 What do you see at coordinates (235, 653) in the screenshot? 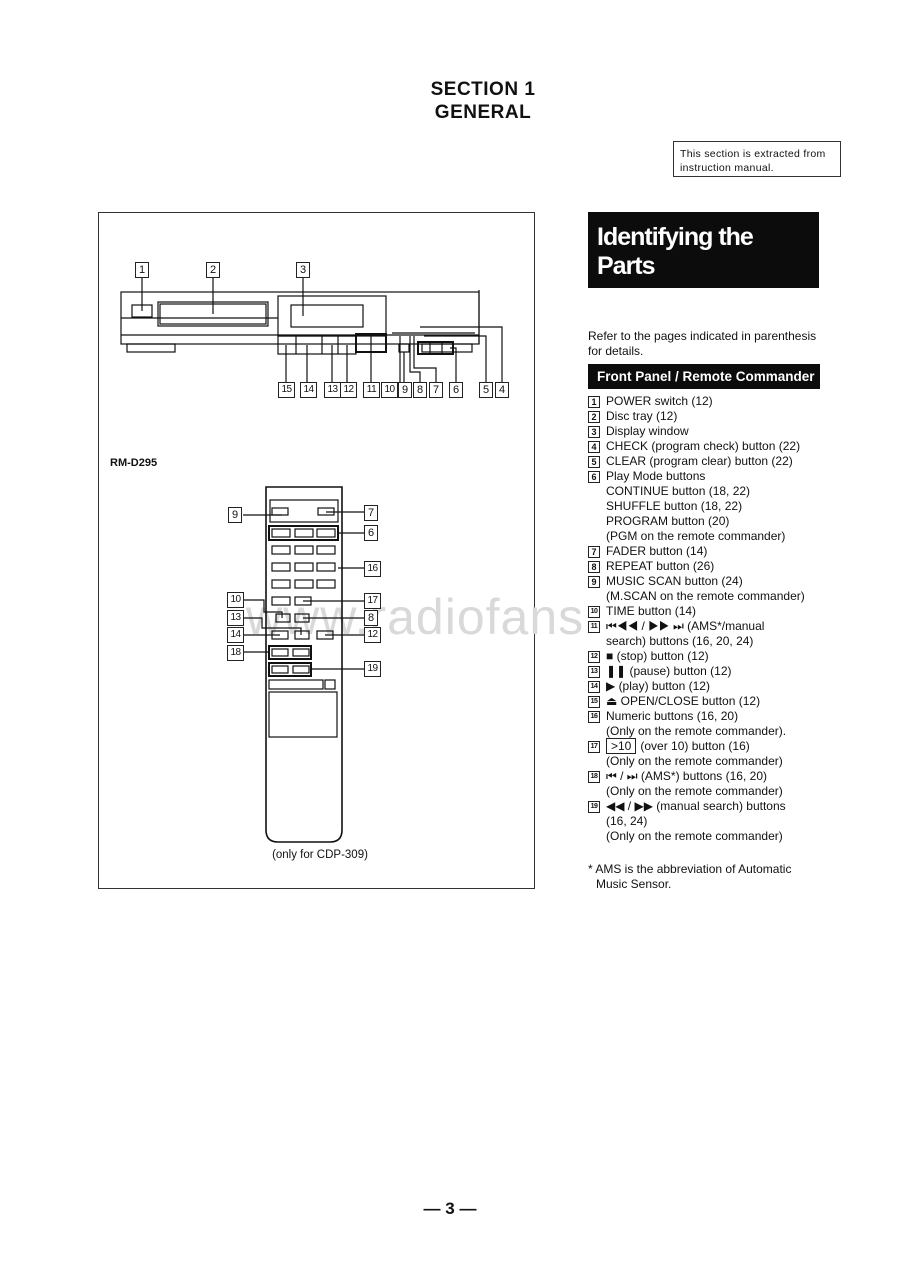
I see `remote-callout-18: 18` at bounding box center [235, 653].